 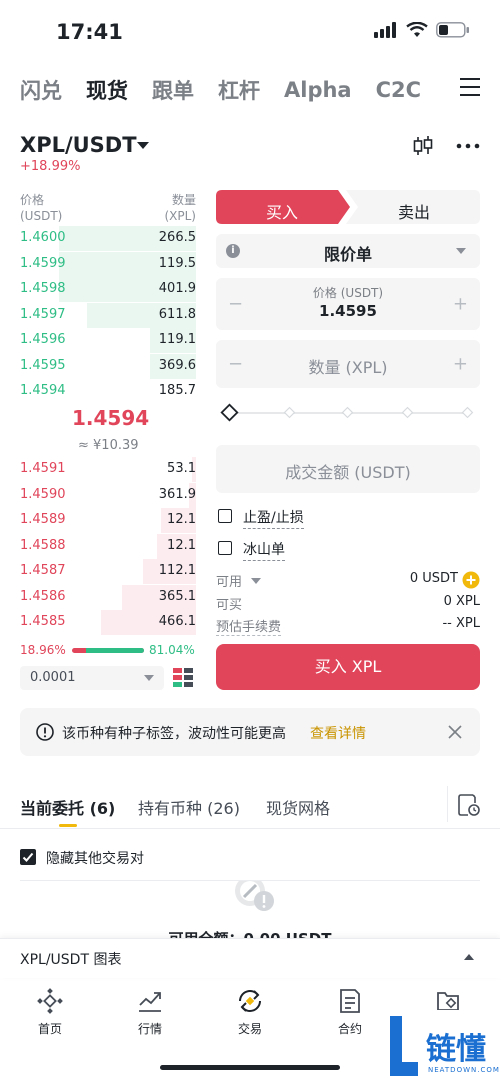 I want to click on seed-tag-notice: 该币种有种子标签，波动性可能更高 查看详情, so click(x=250, y=732).